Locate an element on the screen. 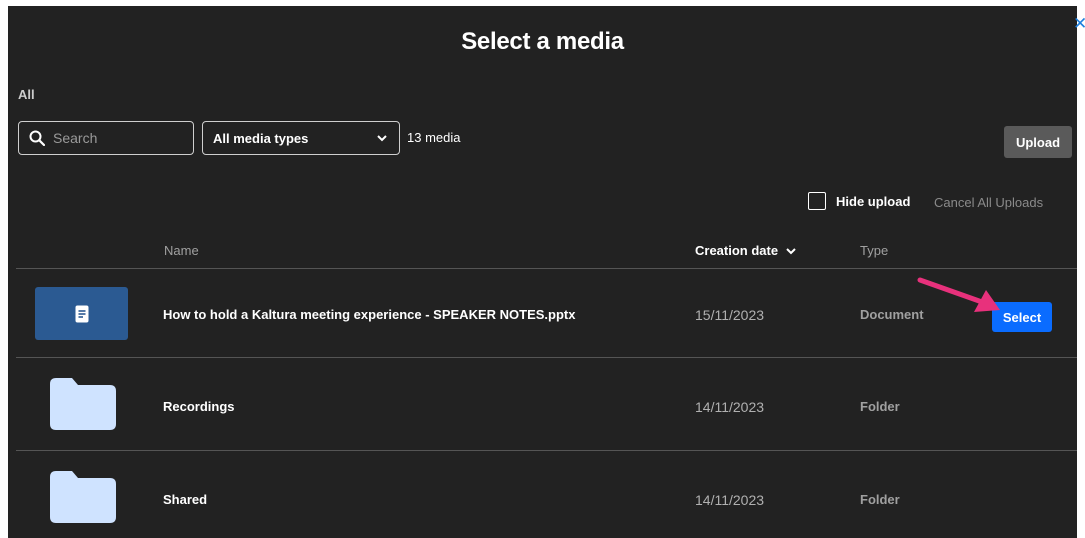 Image resolution: width=1085 pixels, height=538 pixels. document-icon is located at coordinates (81, 313).